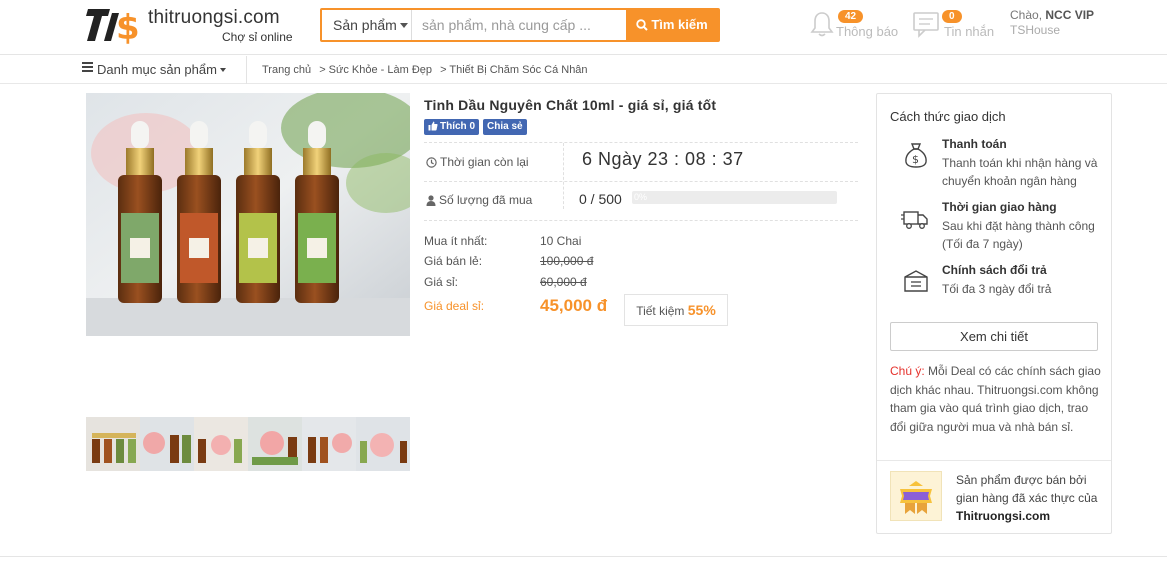 Image resolution: width=1167 pixels, height=574 pixels. Describe the element at coordinates (916, 496) in the screenshot. I see `verified-badge-icon` at that location.